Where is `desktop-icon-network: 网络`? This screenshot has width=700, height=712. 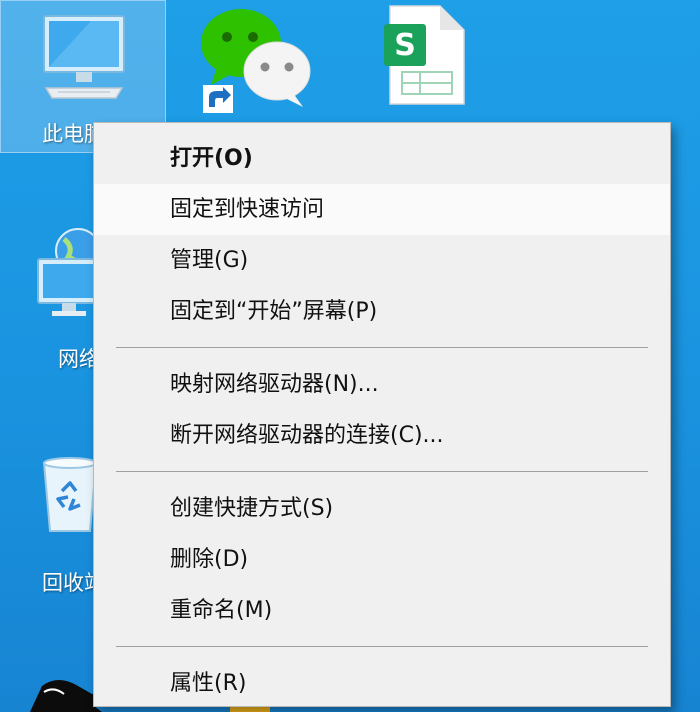 desktop-icon-network: 网络 is located at coordinates (60, 300).